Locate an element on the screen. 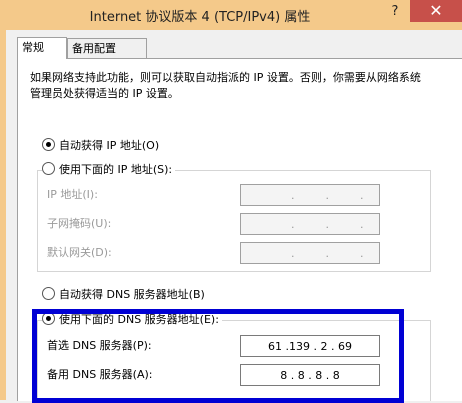 This screenshot has height=403, width=462. help-button: ? is located at coordinates (395, 14).